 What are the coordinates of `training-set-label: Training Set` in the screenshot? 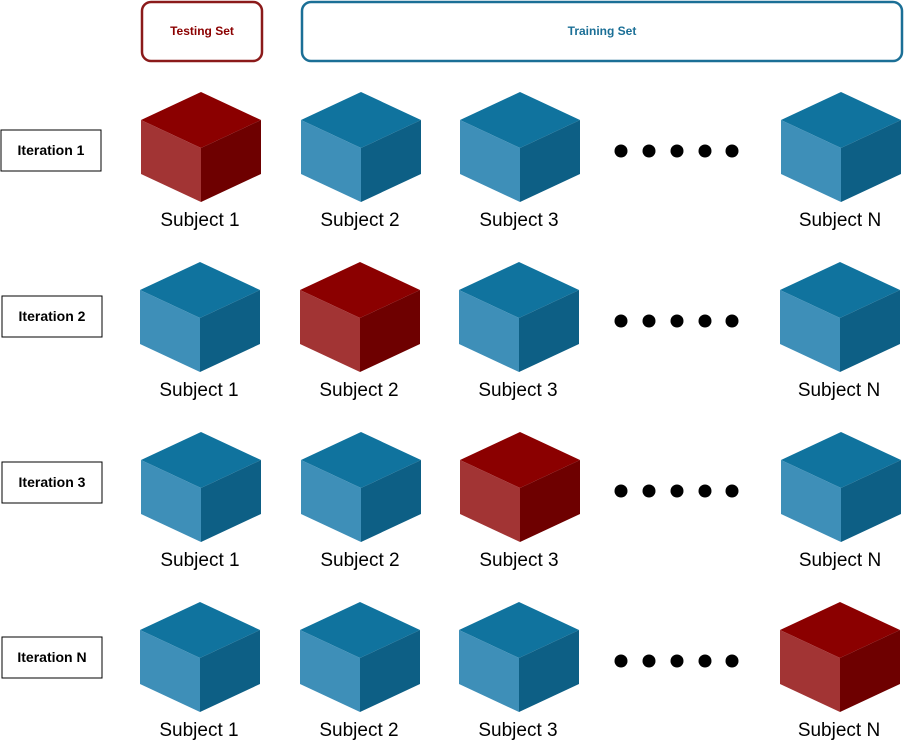 It's located at (602, 31).